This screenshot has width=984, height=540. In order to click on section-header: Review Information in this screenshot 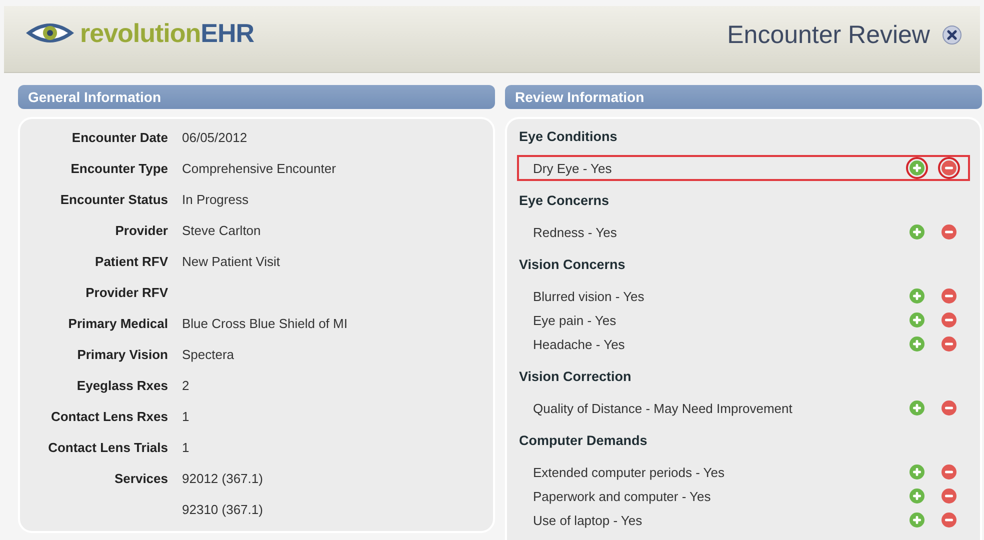, I will do `click(743, 97)`.